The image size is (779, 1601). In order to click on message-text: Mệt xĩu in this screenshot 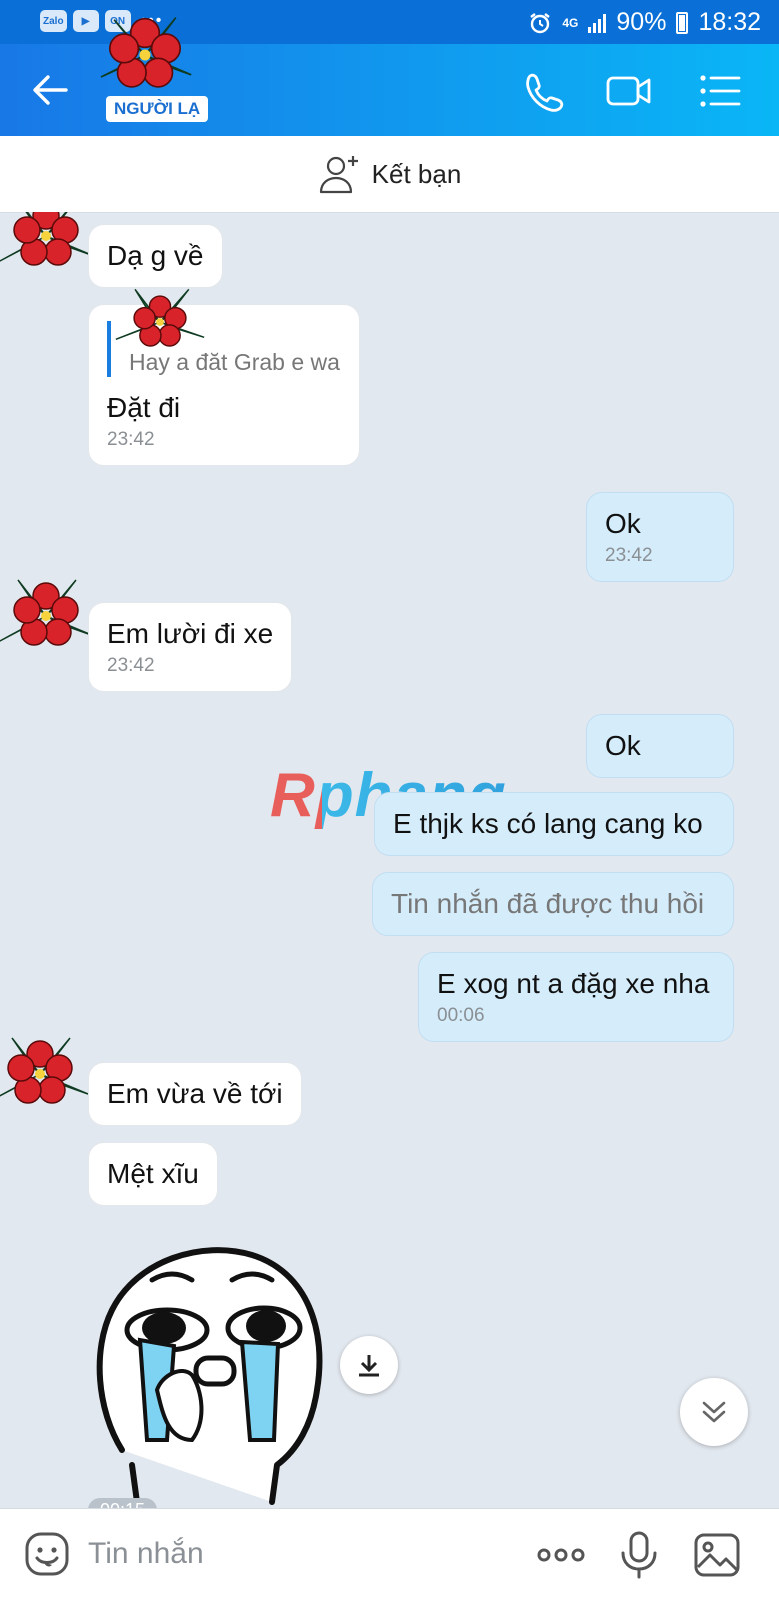, I will do `click(153, 1173)`.